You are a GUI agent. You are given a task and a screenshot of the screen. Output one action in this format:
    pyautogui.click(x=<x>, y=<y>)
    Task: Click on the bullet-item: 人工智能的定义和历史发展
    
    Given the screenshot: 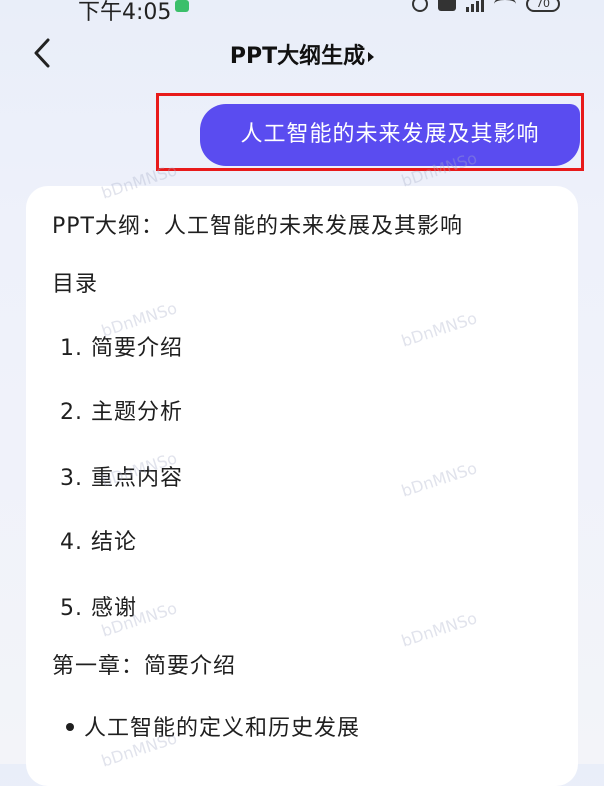 What is the action you would take?
    pyautogui.click(x=213, y=726)
    